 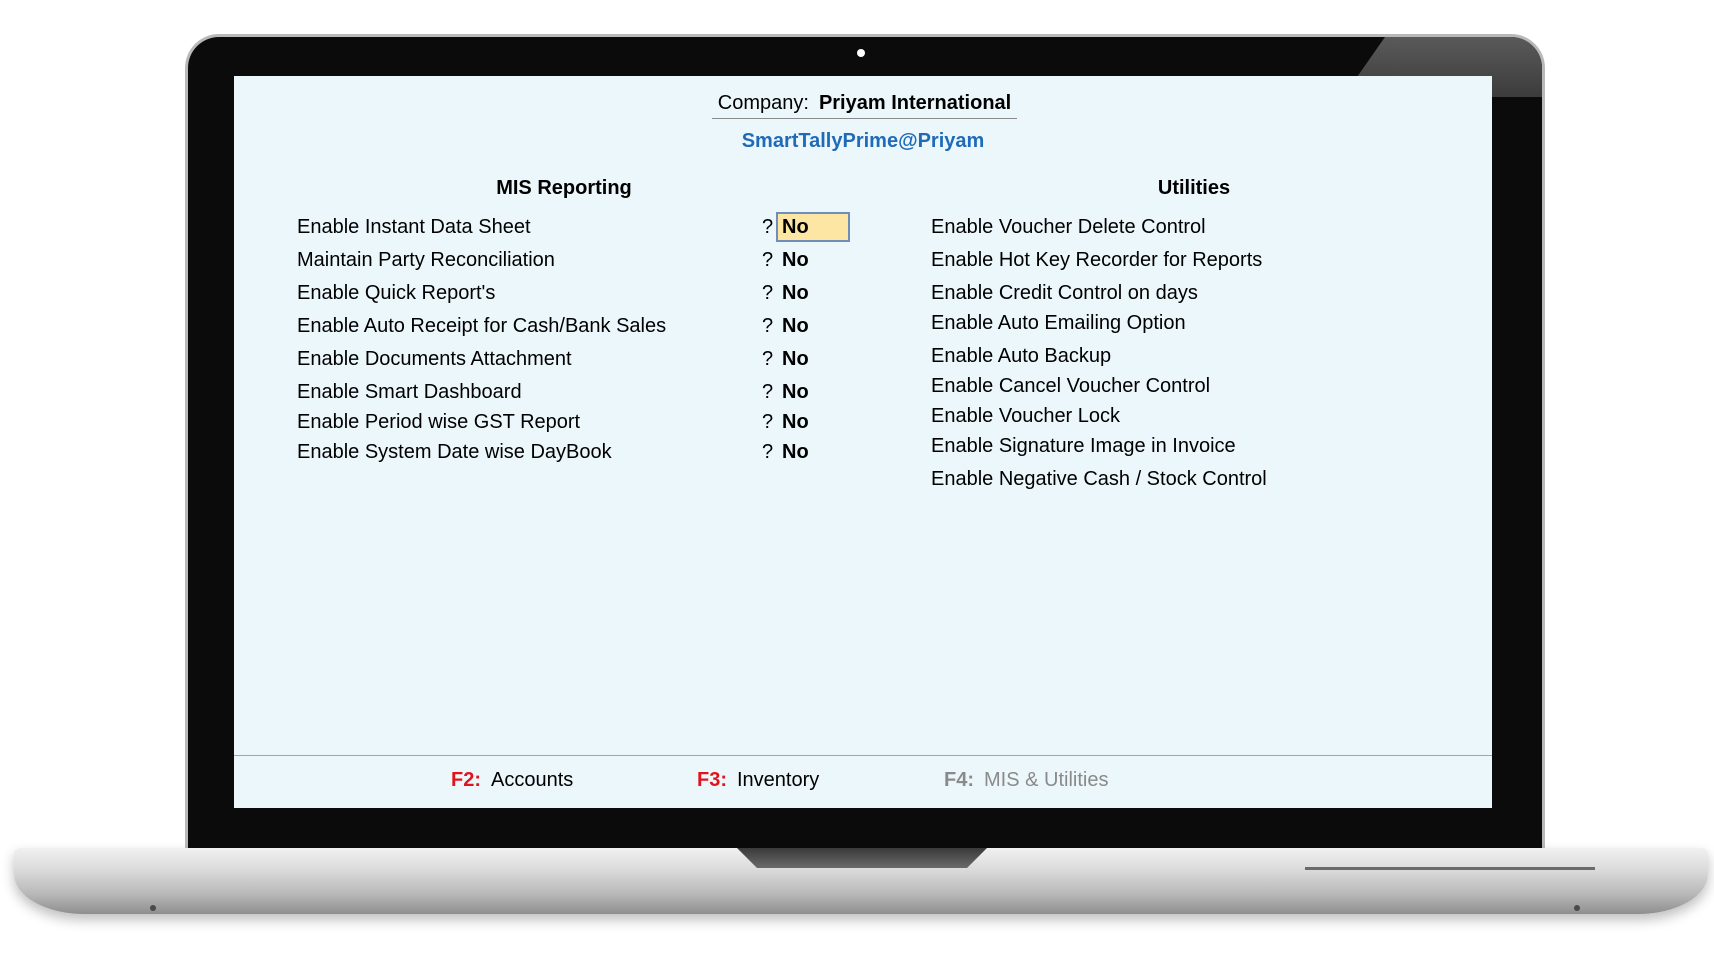 I want to click on option-label: Enable Smart Dashboard, so click(x=409, y=392).